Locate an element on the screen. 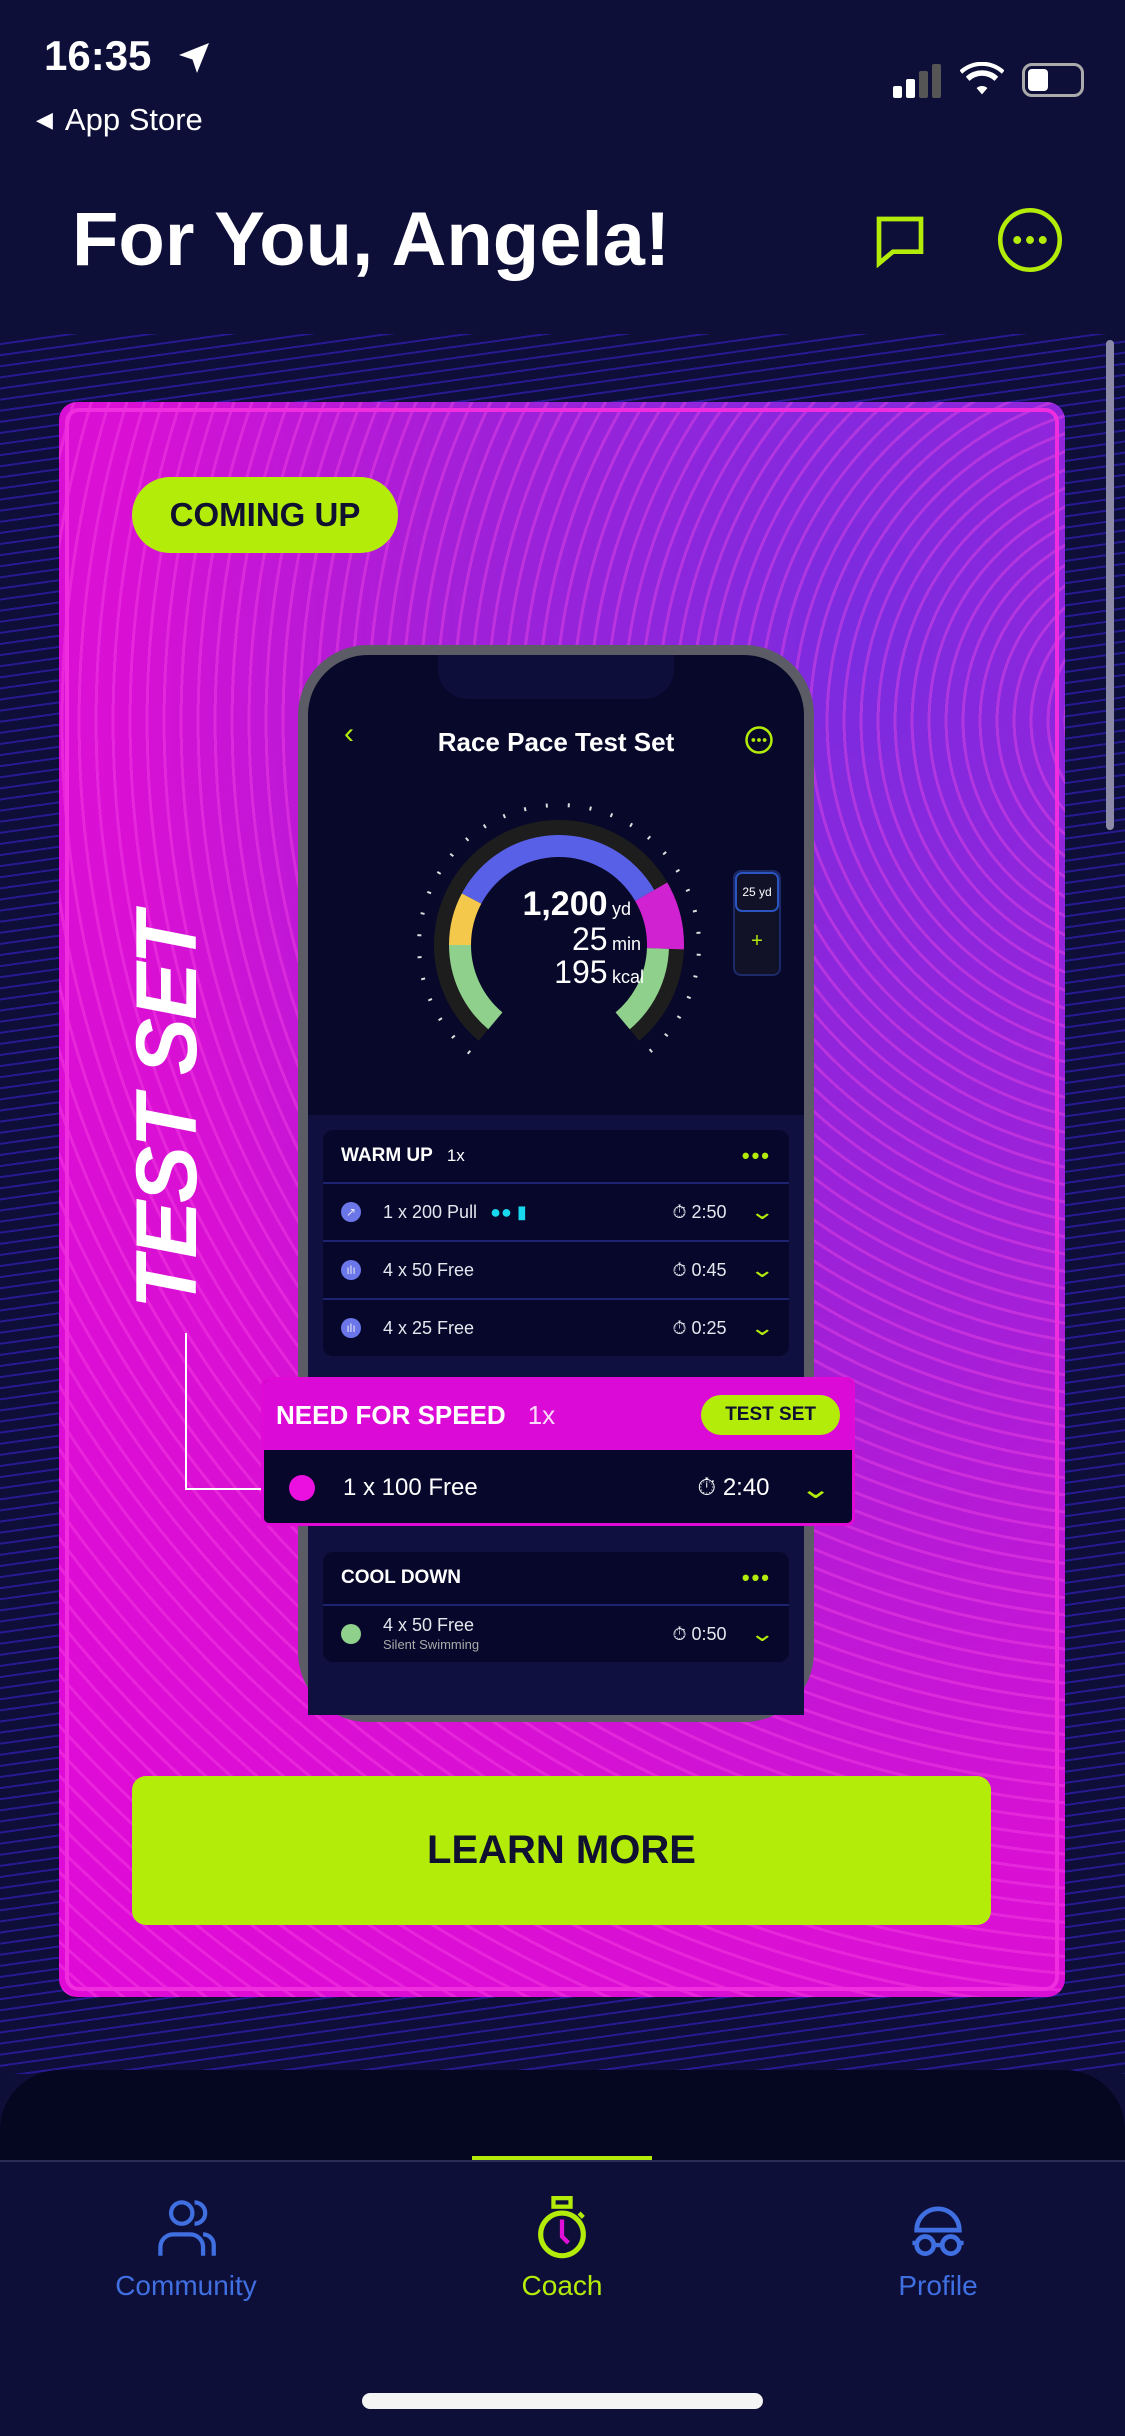 The height and width of the screenshot is (2436, 1125). workout-title: Race Pace Test Set is located at coordinates (556, 742).